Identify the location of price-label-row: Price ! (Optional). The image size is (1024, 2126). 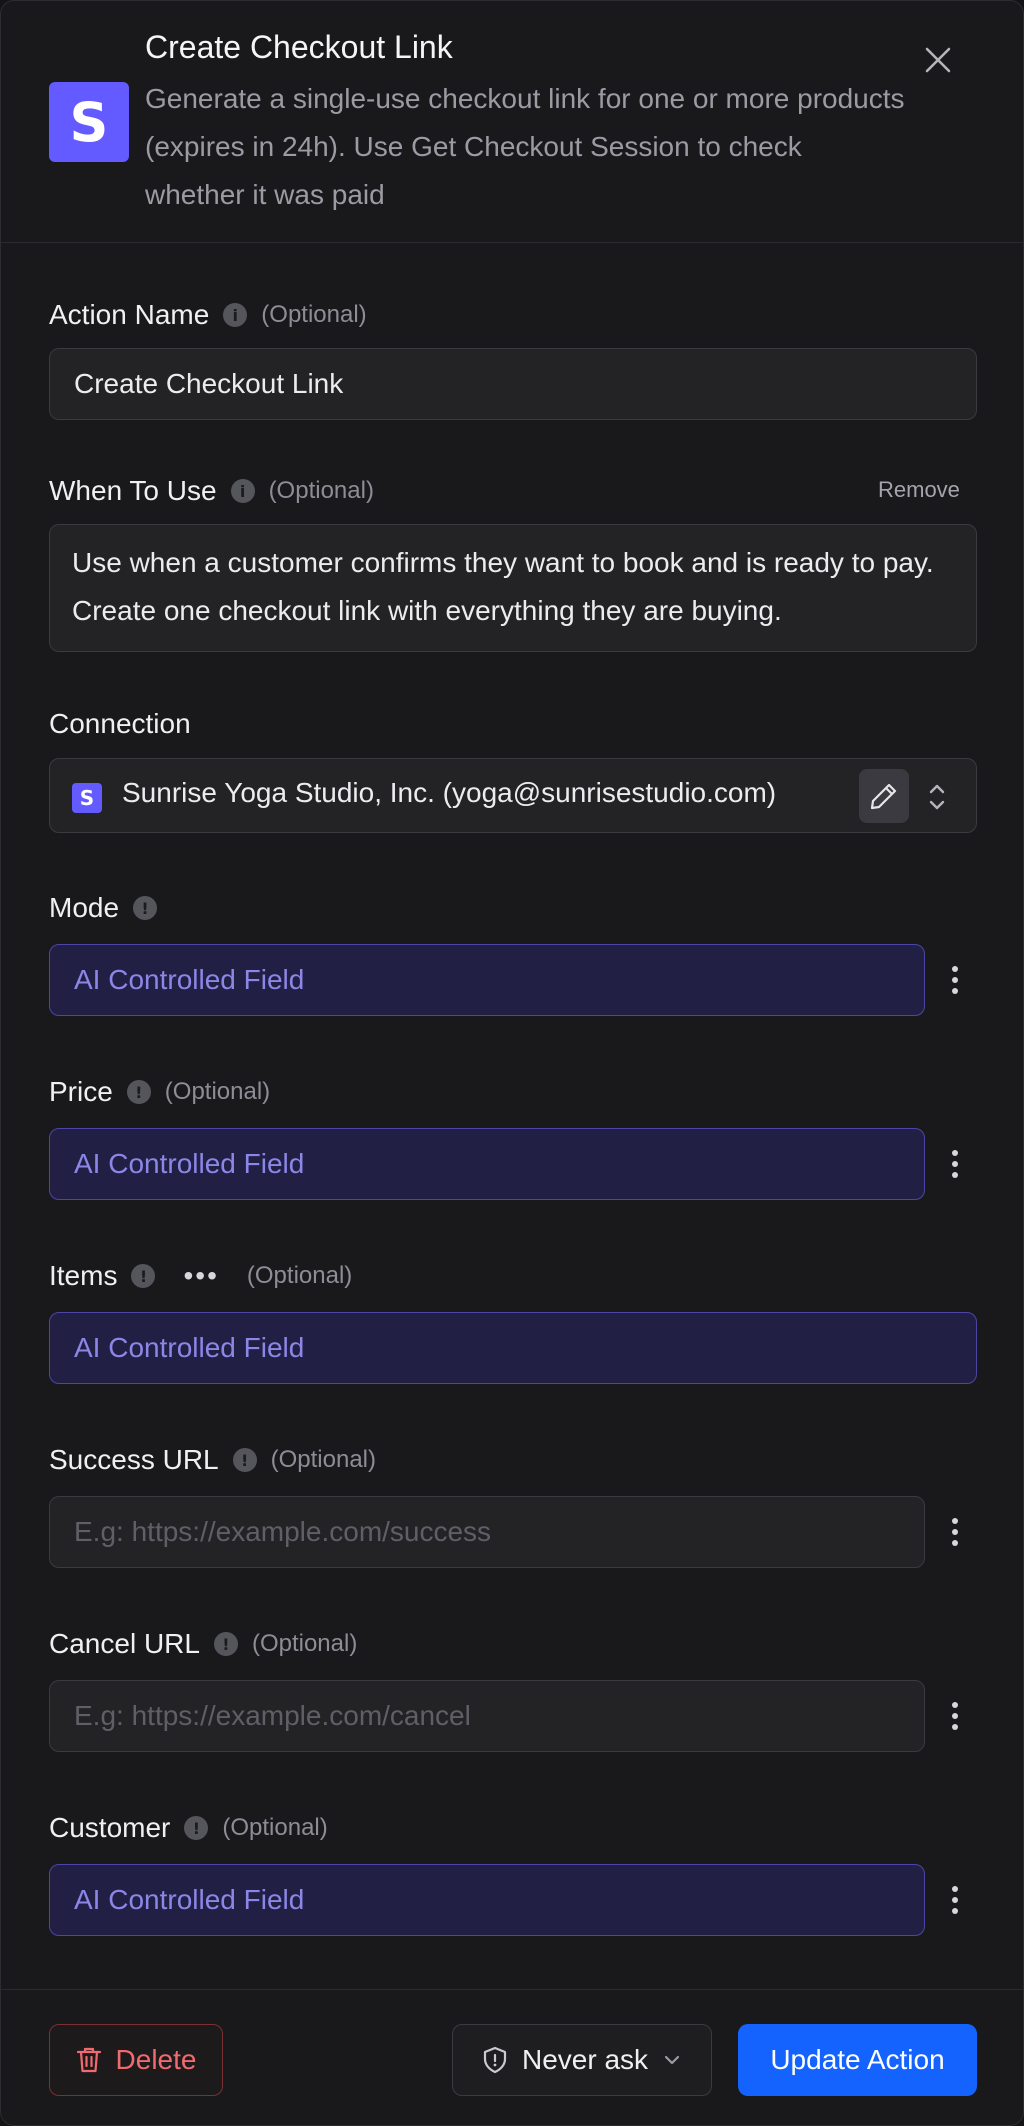
(159, 1092).